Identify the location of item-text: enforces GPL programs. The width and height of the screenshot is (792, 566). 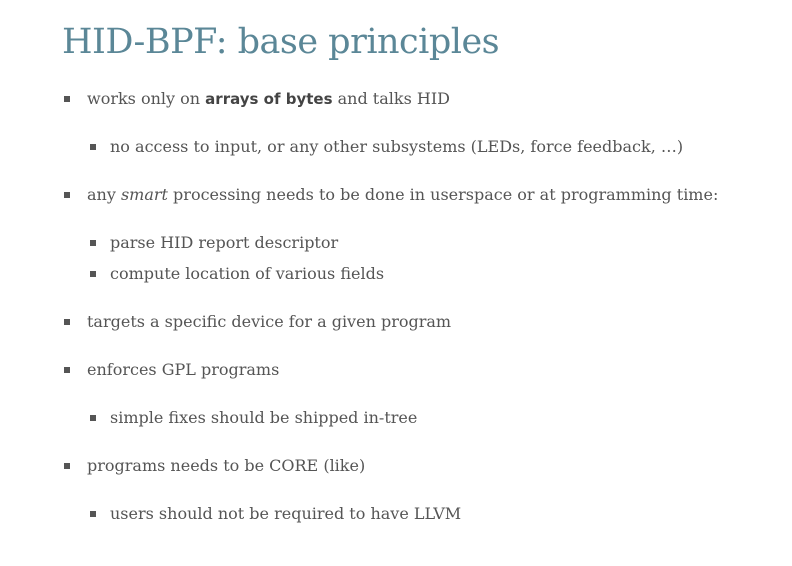
(183, 369).